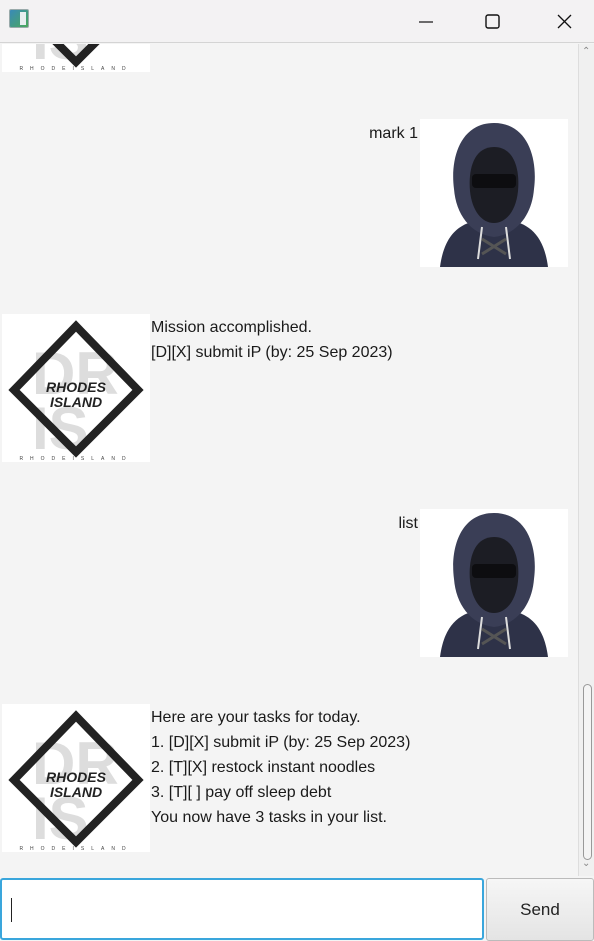 This screenshot has width=594, height=941. I want to click on scrollbar-thumb, so click(587, 772).